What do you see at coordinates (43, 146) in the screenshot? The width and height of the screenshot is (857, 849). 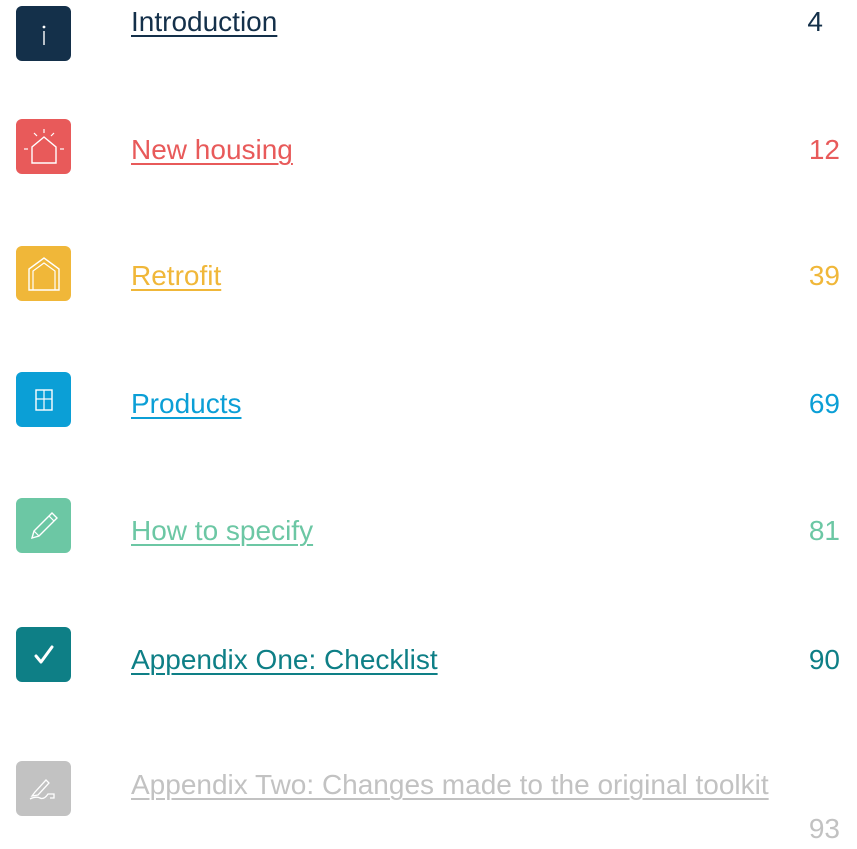 I see `new-house-icon` at bounding box center [43, 146].